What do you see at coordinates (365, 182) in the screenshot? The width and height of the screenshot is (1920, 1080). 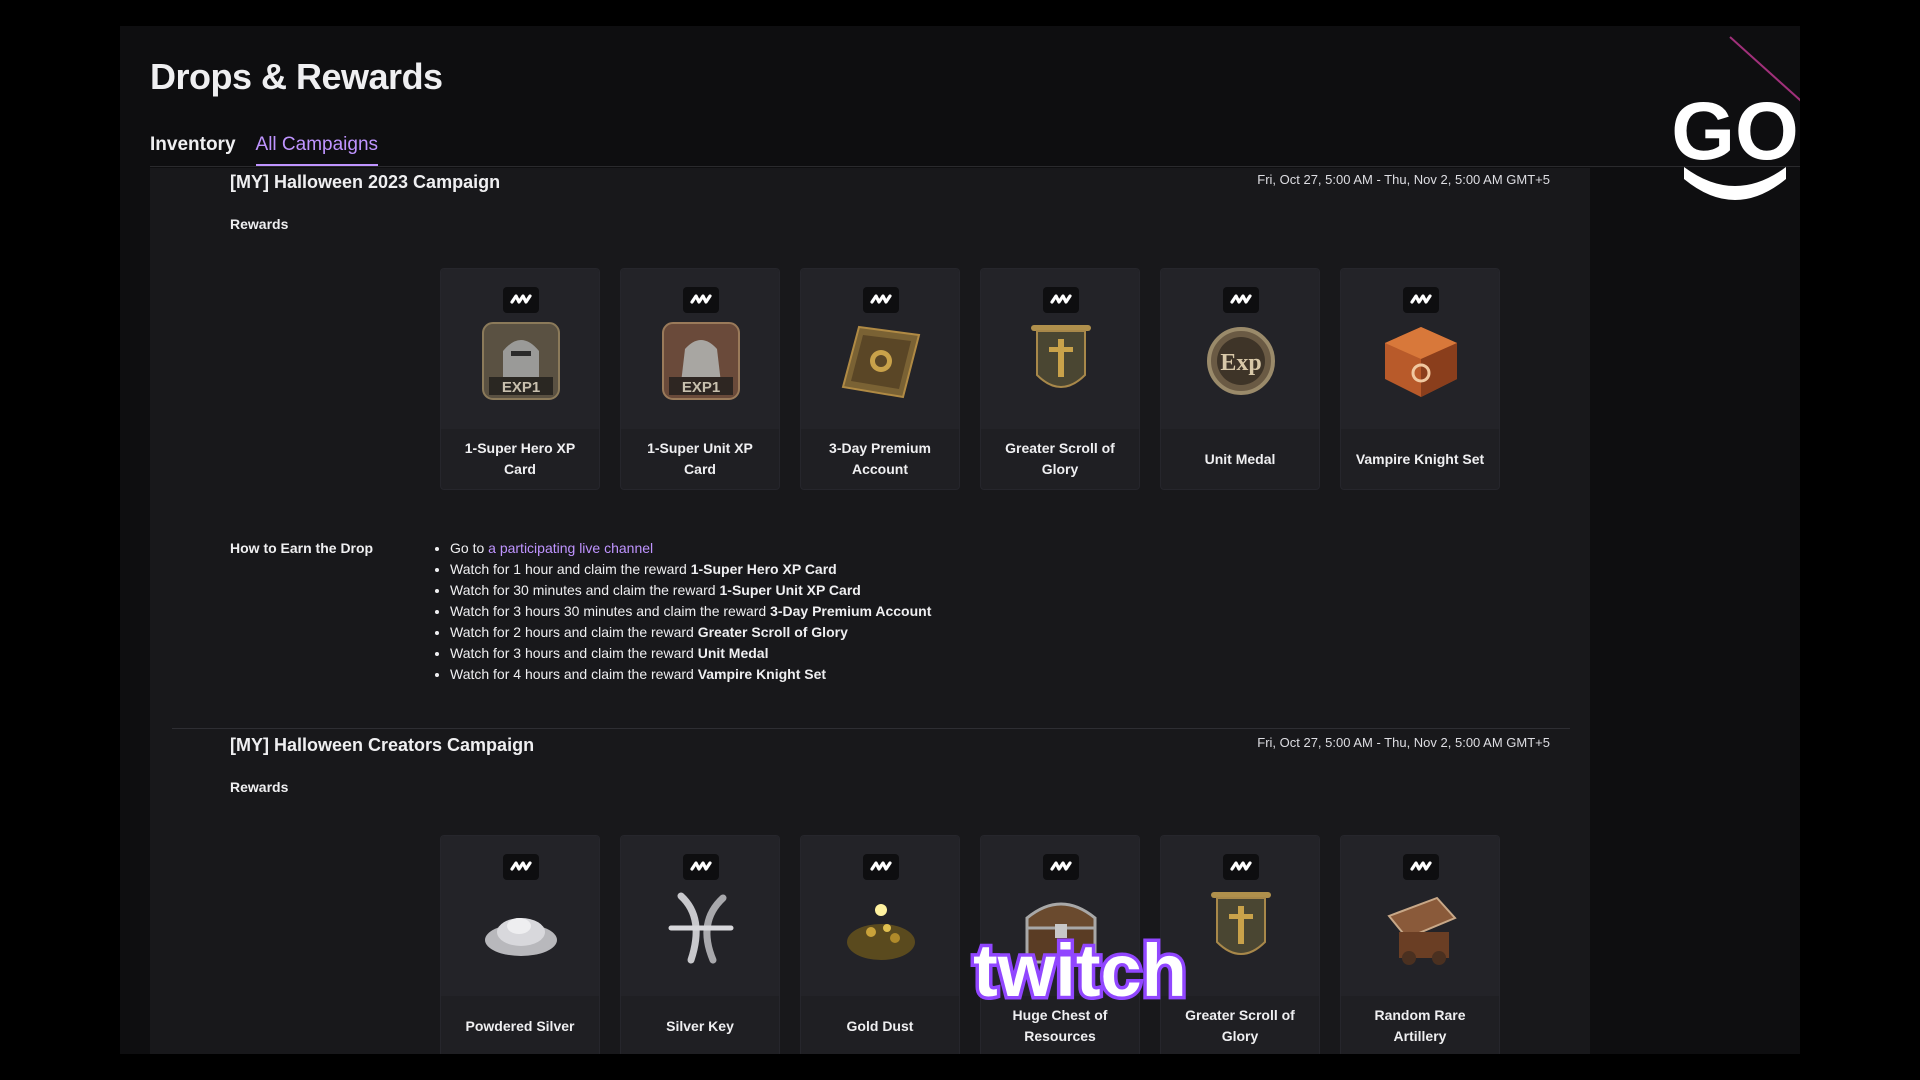 I see `campaign-title: [MY] Halloween 2023 Campaign` at bounding box center [365, 182].